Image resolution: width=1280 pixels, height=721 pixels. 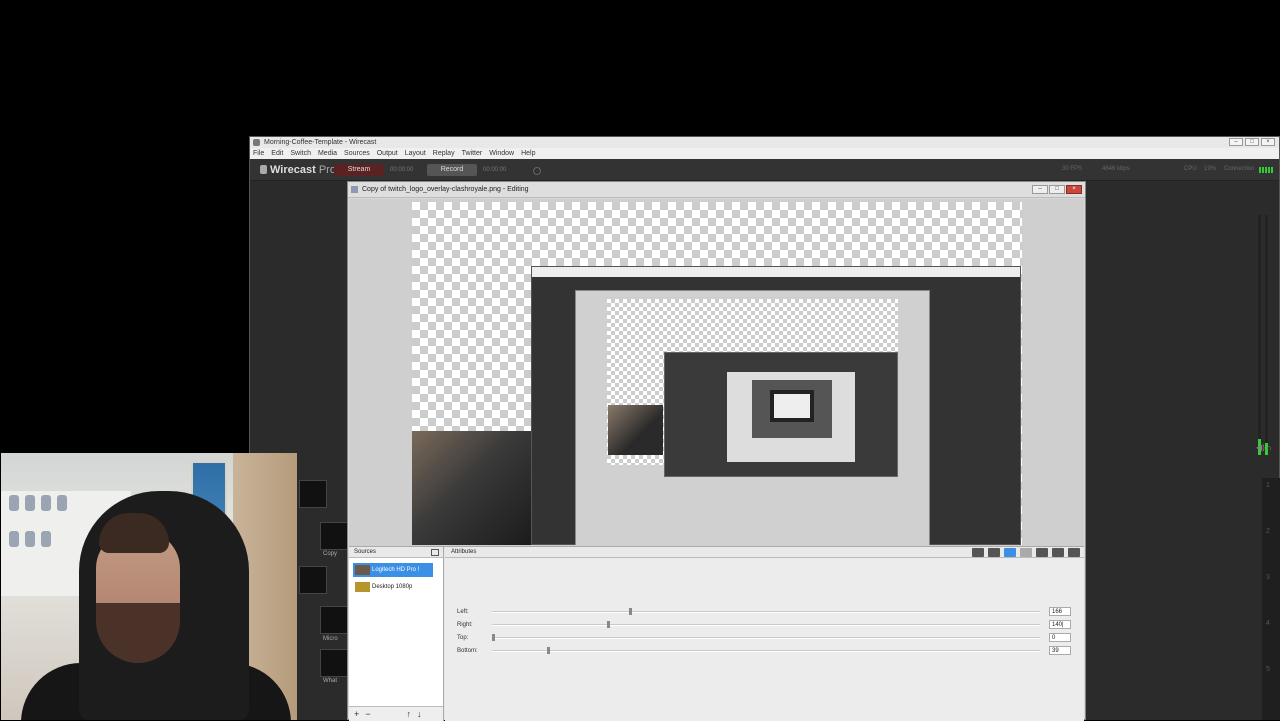 I want to click on source-settings-icon, so click(x=435, y=552).